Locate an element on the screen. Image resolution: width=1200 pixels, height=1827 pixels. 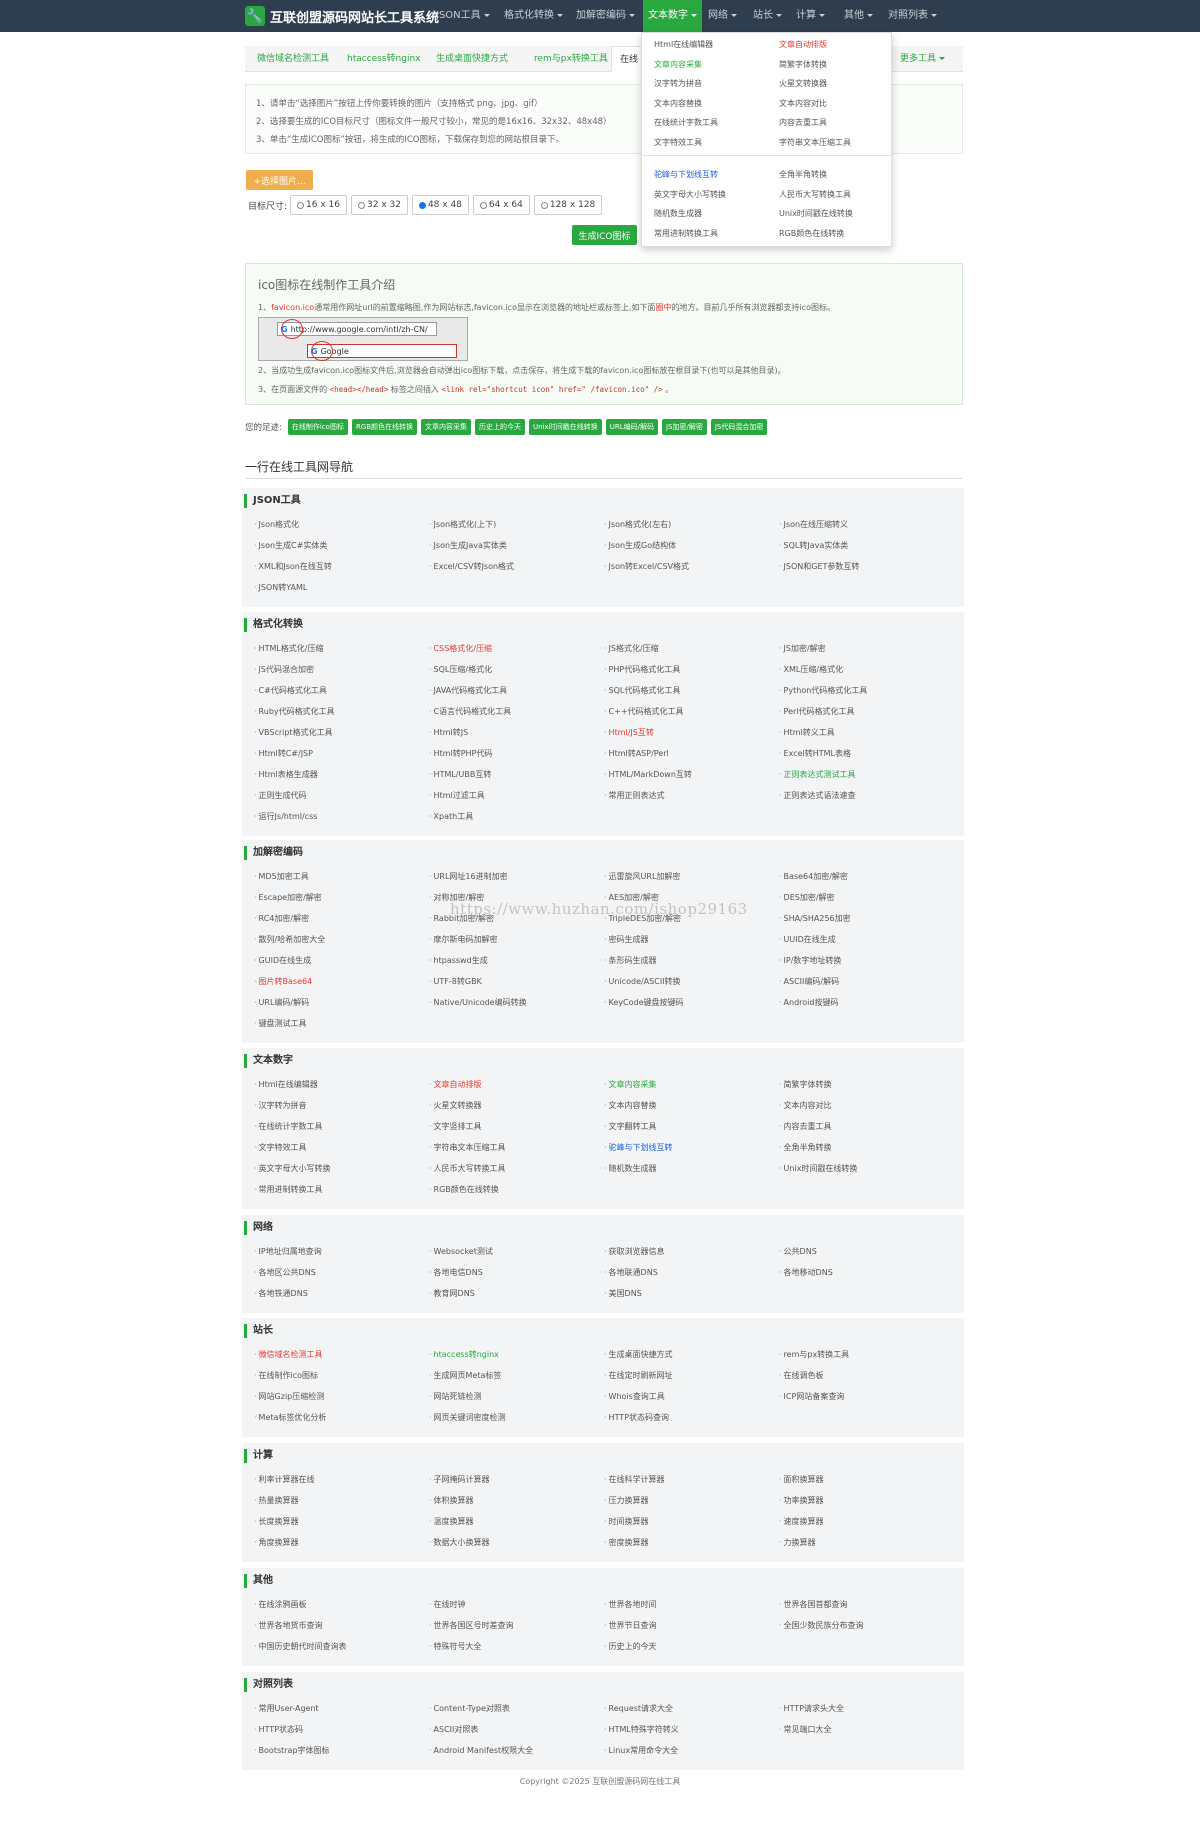
tool-link: JS加密/解密 is located at coordinates (802, 648).